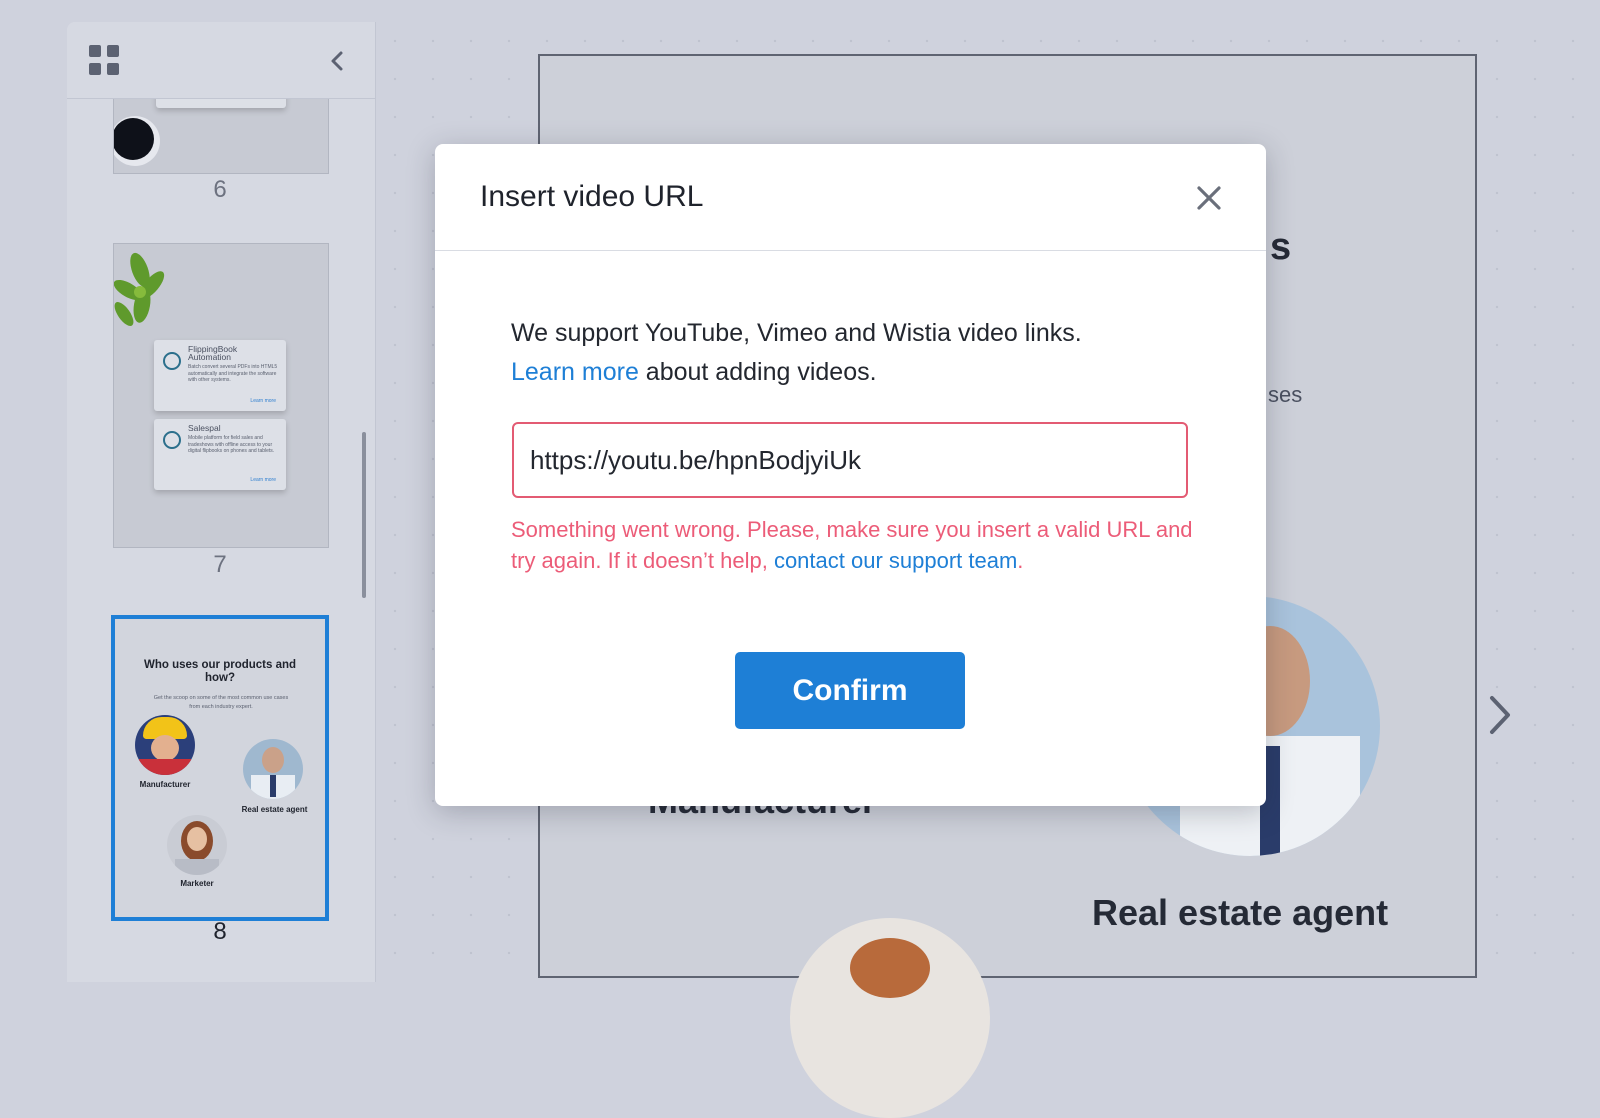  Describe the element at coordinates (139, 289) in the screenshot. I see `plant-image` at that location.